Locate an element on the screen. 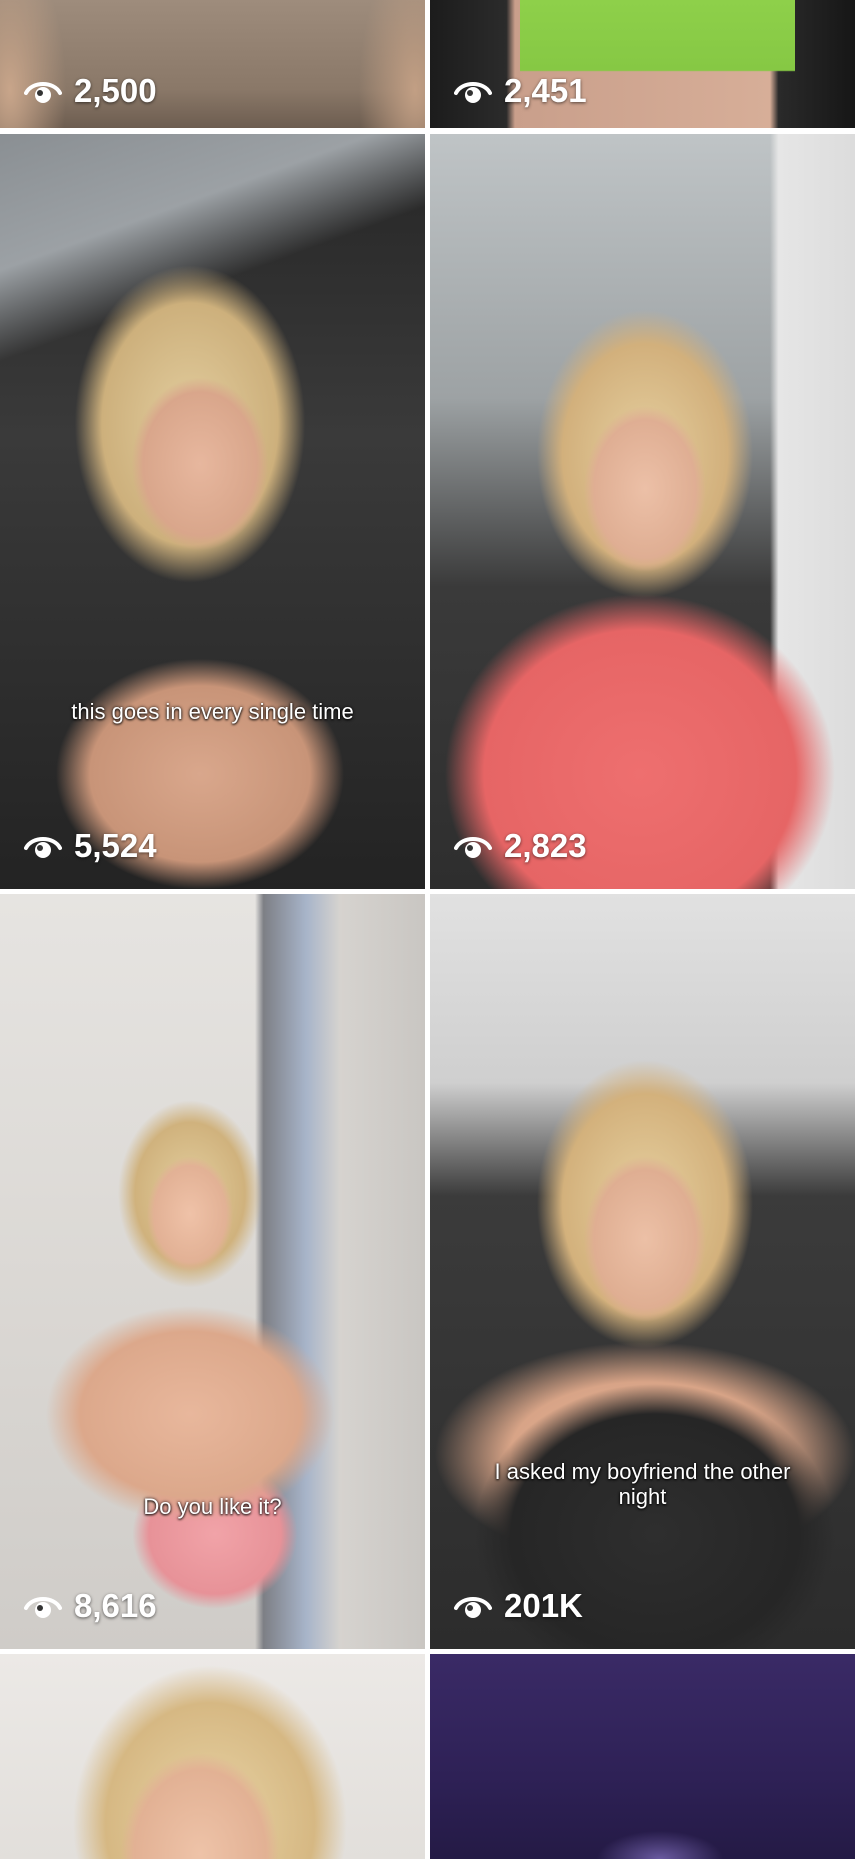 The width and height of the screenshot is (859, 1859). view-count-label: 8,616 is located at coordinates (115, 1605).